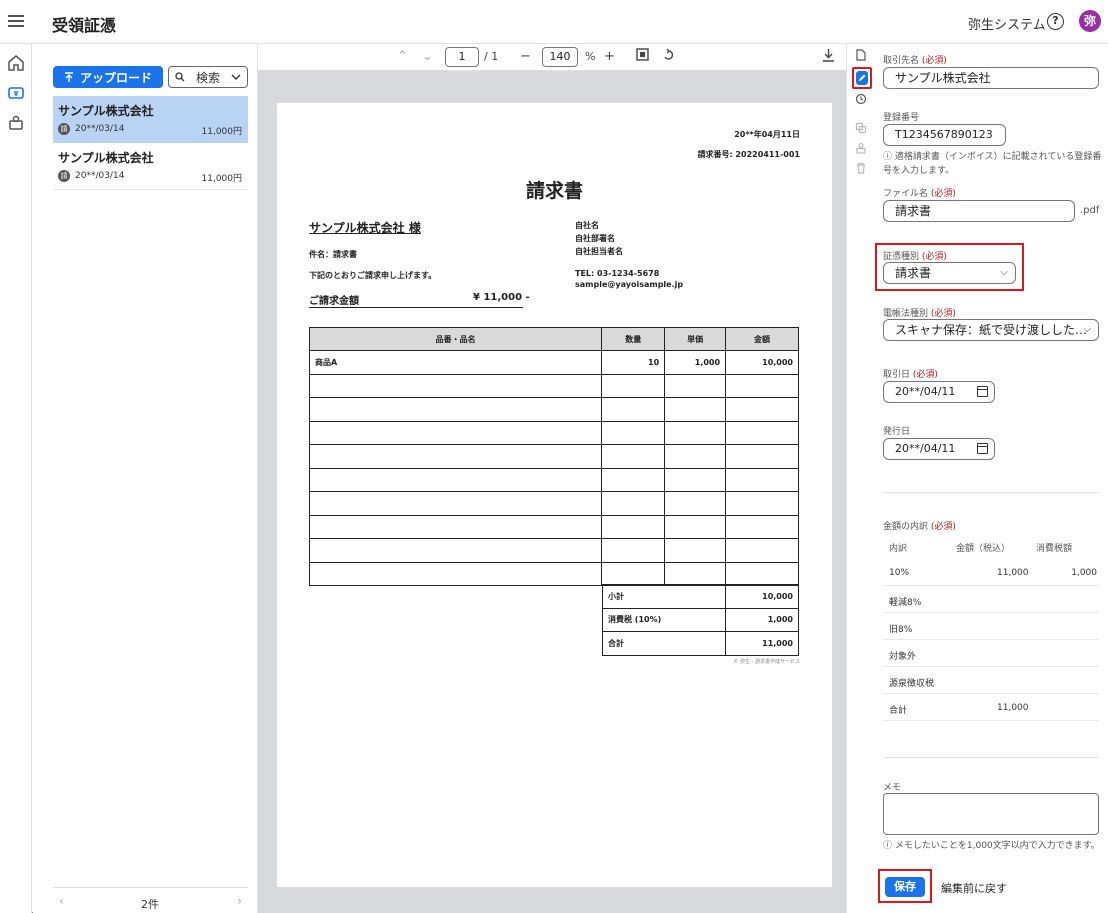 This screenshot has width=1108, height=913. I want to click on chevron-left-icon: ‹, so click(61, 901).